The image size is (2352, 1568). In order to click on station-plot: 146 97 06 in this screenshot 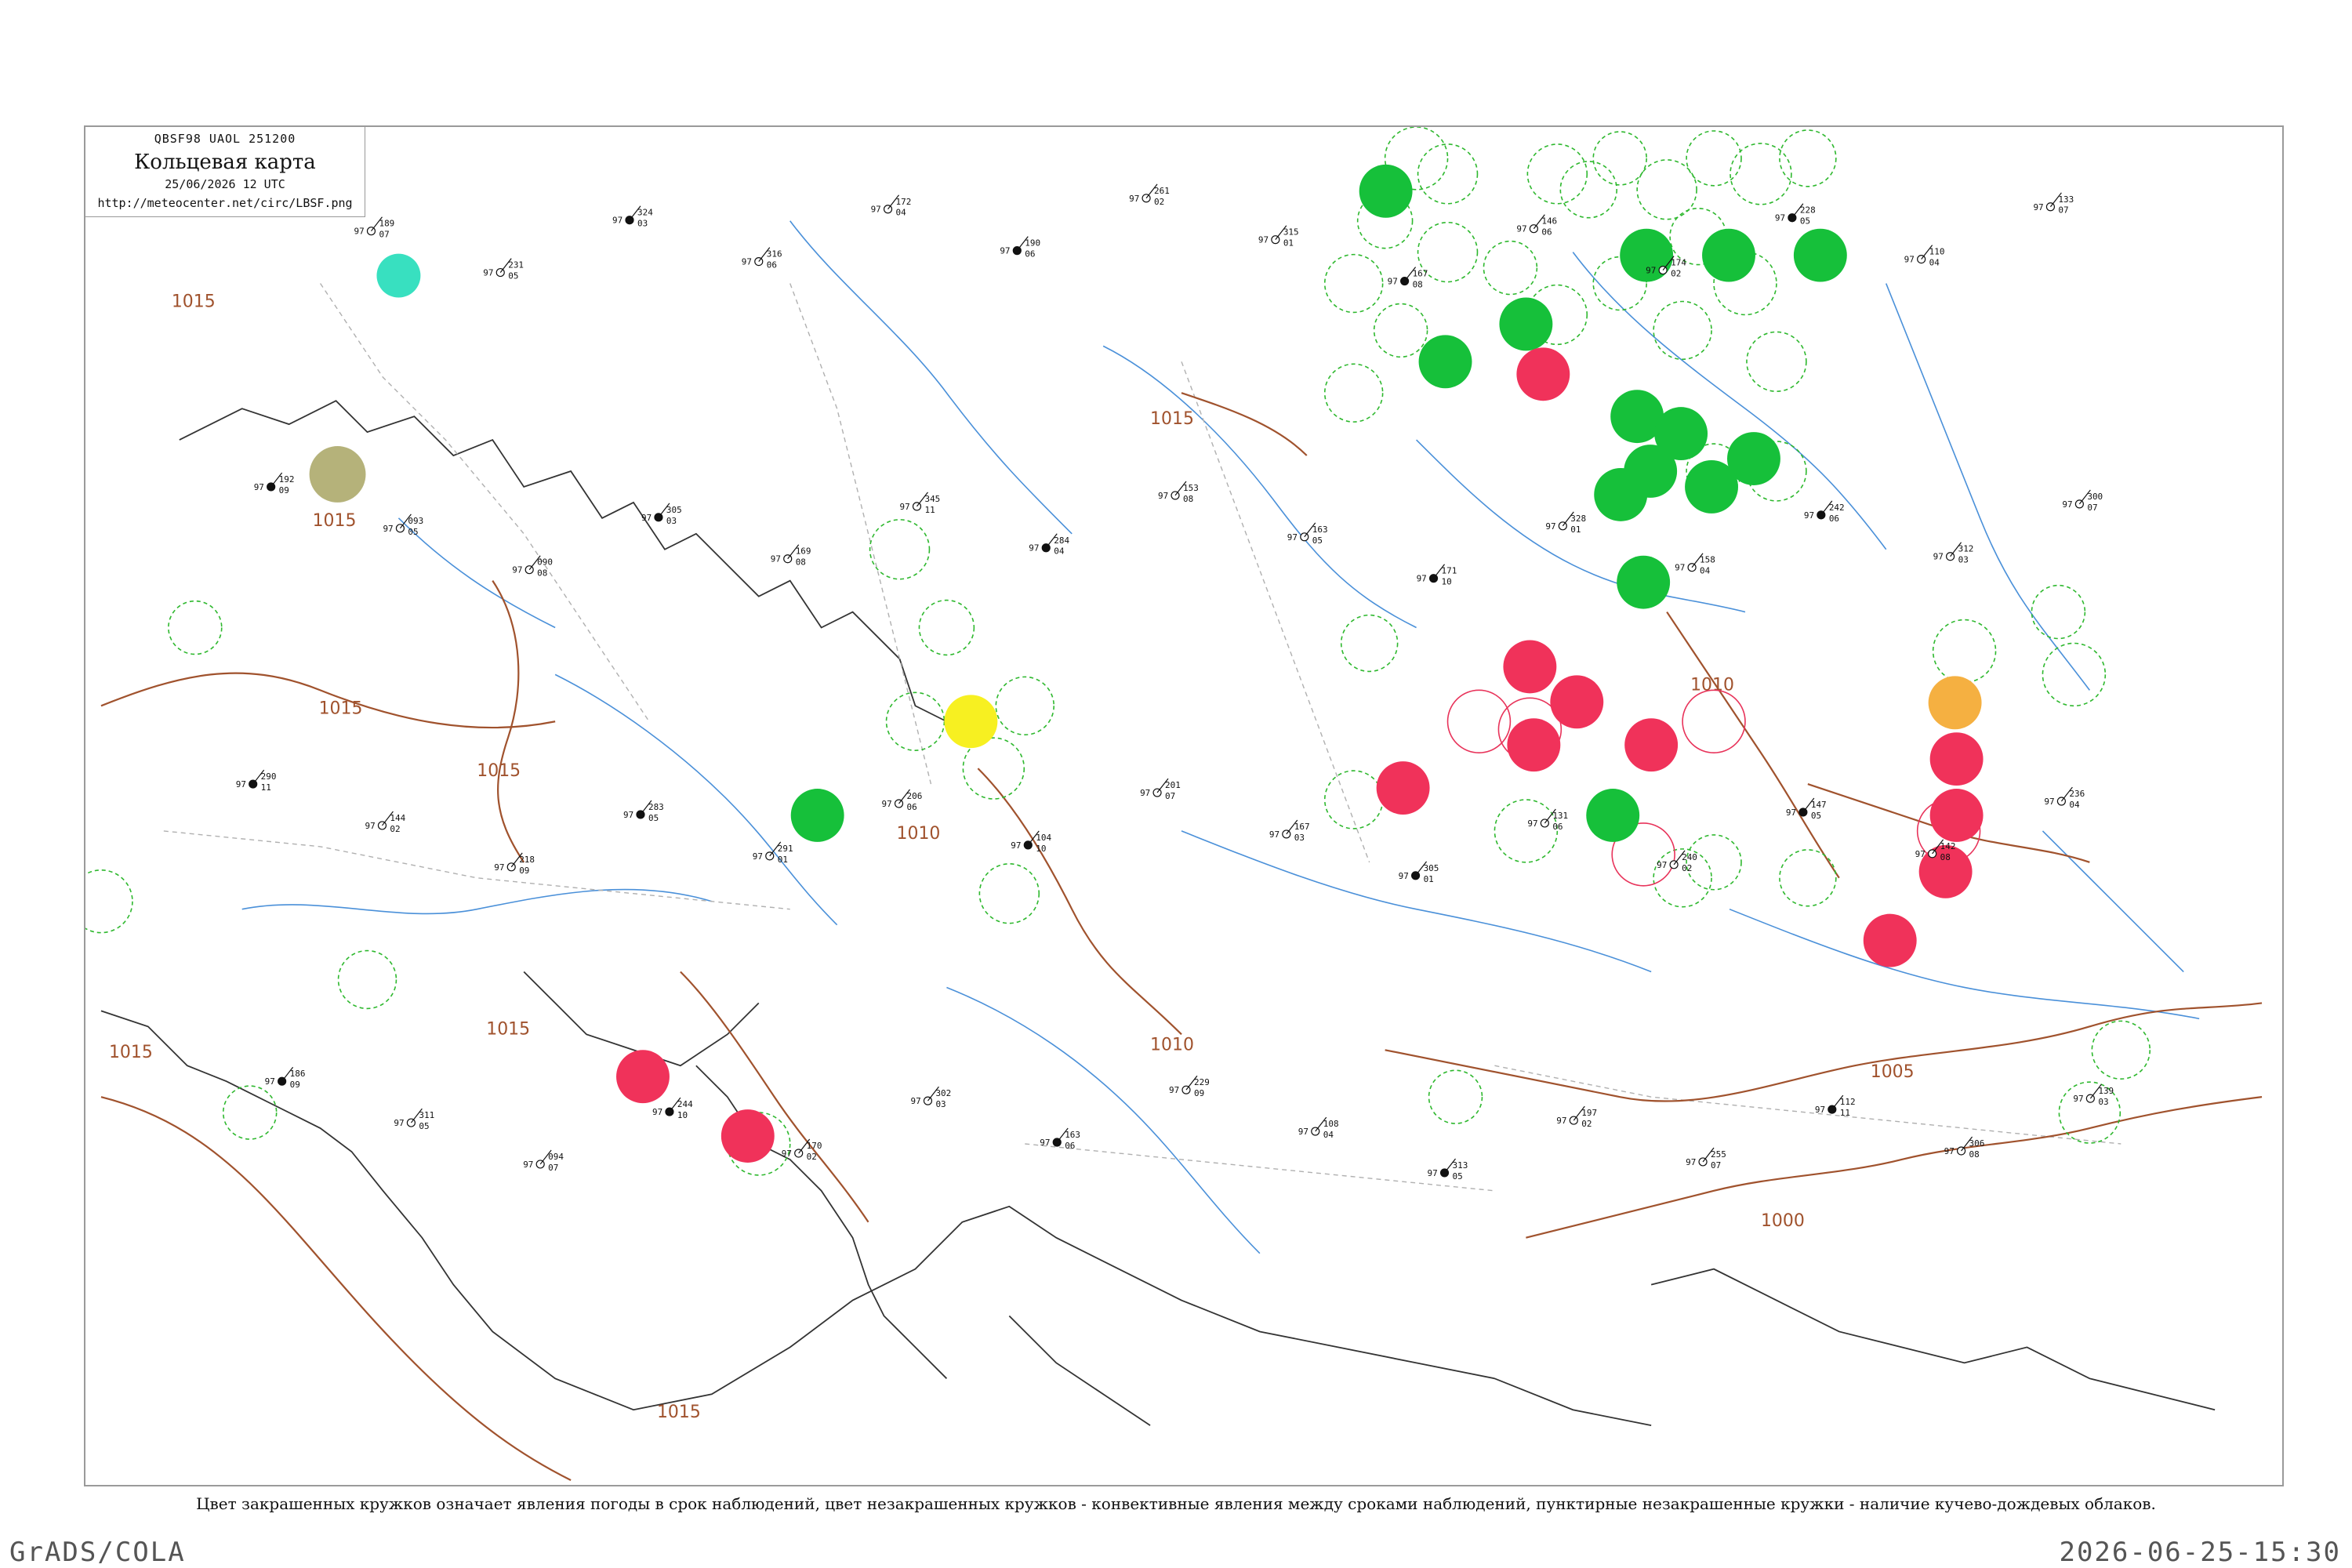, I will do `click(1536, 226)`.